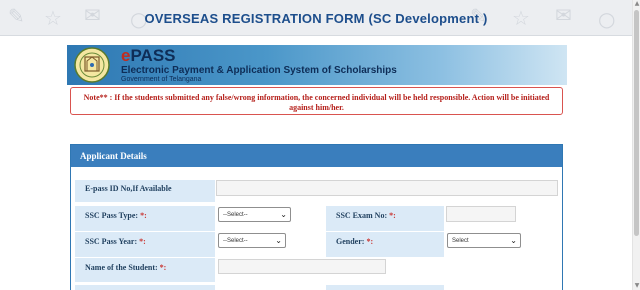 Image resolution: width=640 pixels, height=290 pixels. What do you see at coordinates (252, 240) in the screenshot?
I see `ssc-pass-year-select: --Select-- ⌄` at bounding box center [252, 240].